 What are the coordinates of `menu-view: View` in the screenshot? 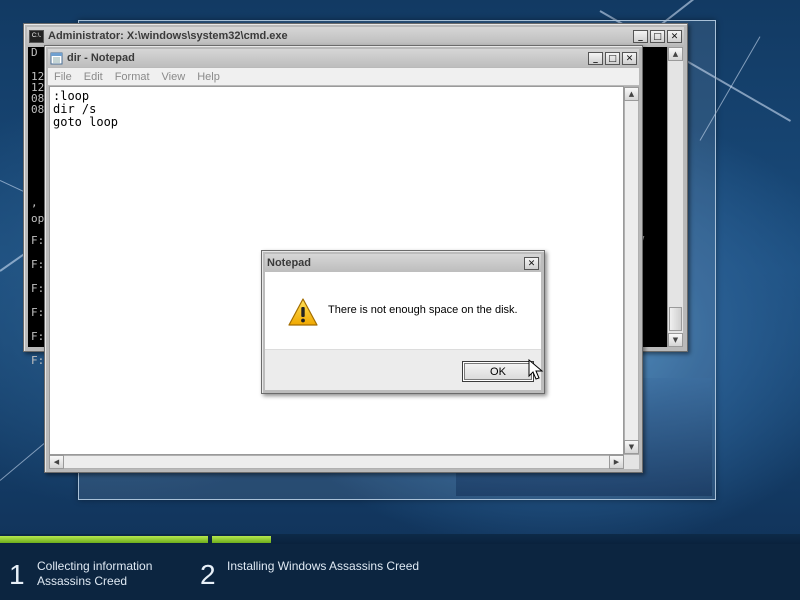 It's located at (174, 77).